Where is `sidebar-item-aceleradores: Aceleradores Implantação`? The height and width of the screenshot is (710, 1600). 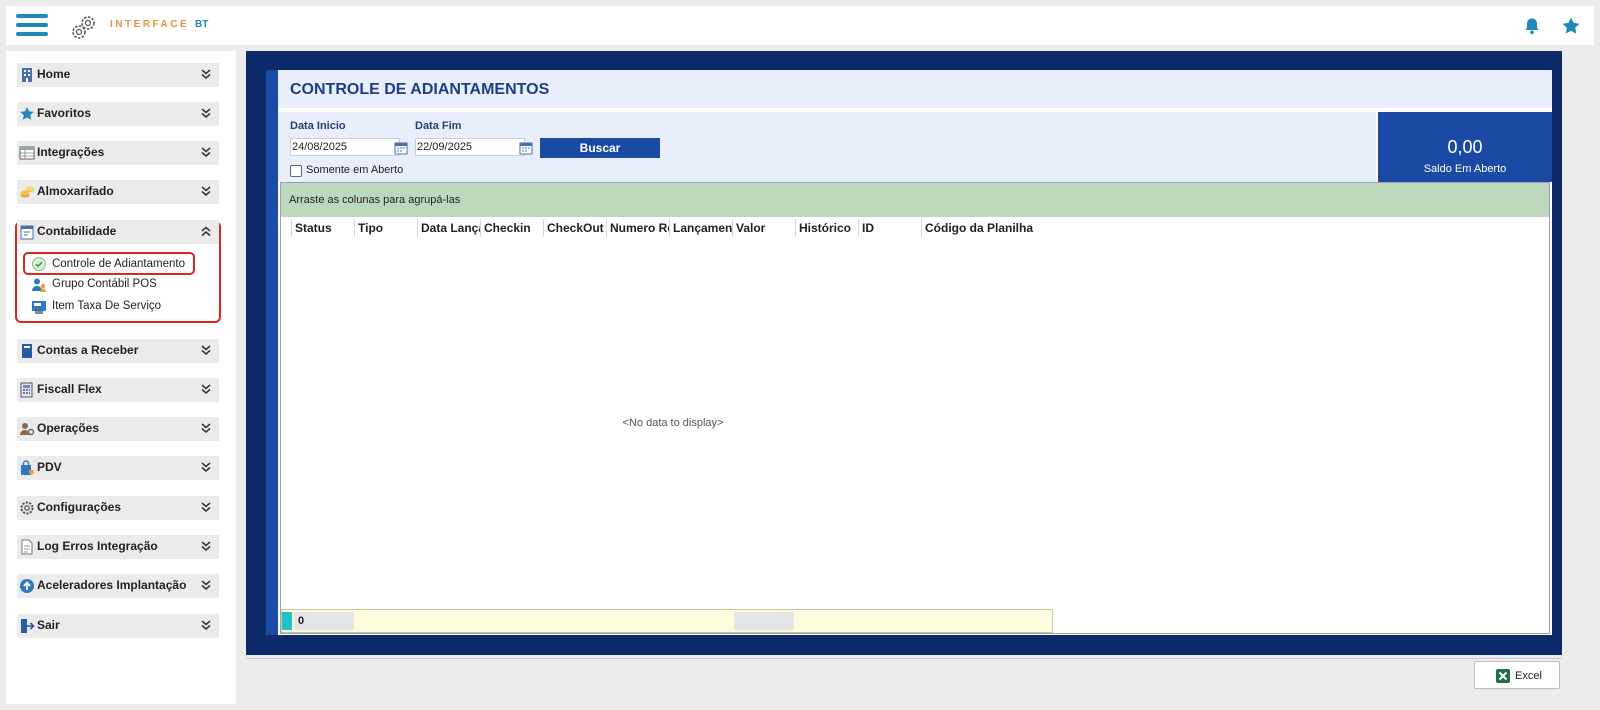 sidebar-item-aceleradores: Aceleradores Implantação is located at coordinates (118, 586).